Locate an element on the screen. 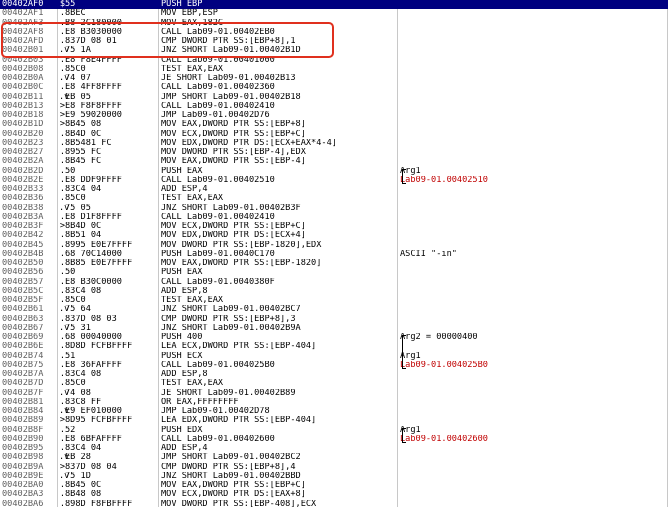  instruction-bytes: 75 1D is located at coordinates (78, 476).